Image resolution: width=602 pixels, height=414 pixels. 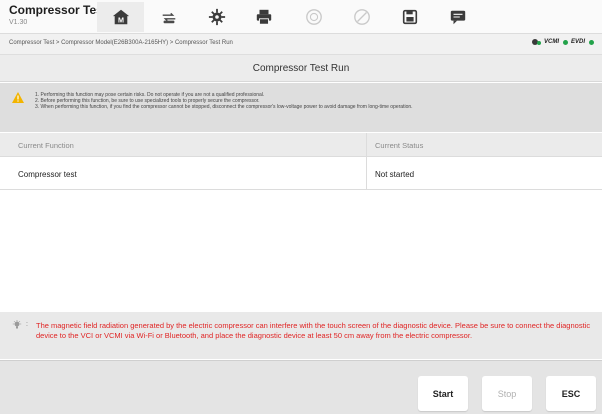 I want to click on bottom-action-bar: Start Stop ESC, so click(x=301, y=387).